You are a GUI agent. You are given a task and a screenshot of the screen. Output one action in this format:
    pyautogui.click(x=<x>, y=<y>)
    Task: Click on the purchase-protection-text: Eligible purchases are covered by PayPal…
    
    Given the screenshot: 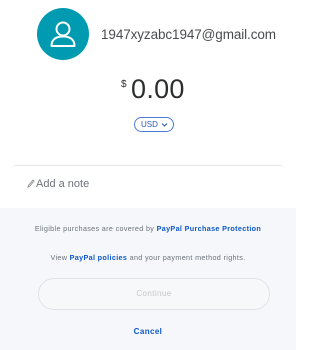 What is the action you would take?
    pyautogui.click(x=148, y=228)
    